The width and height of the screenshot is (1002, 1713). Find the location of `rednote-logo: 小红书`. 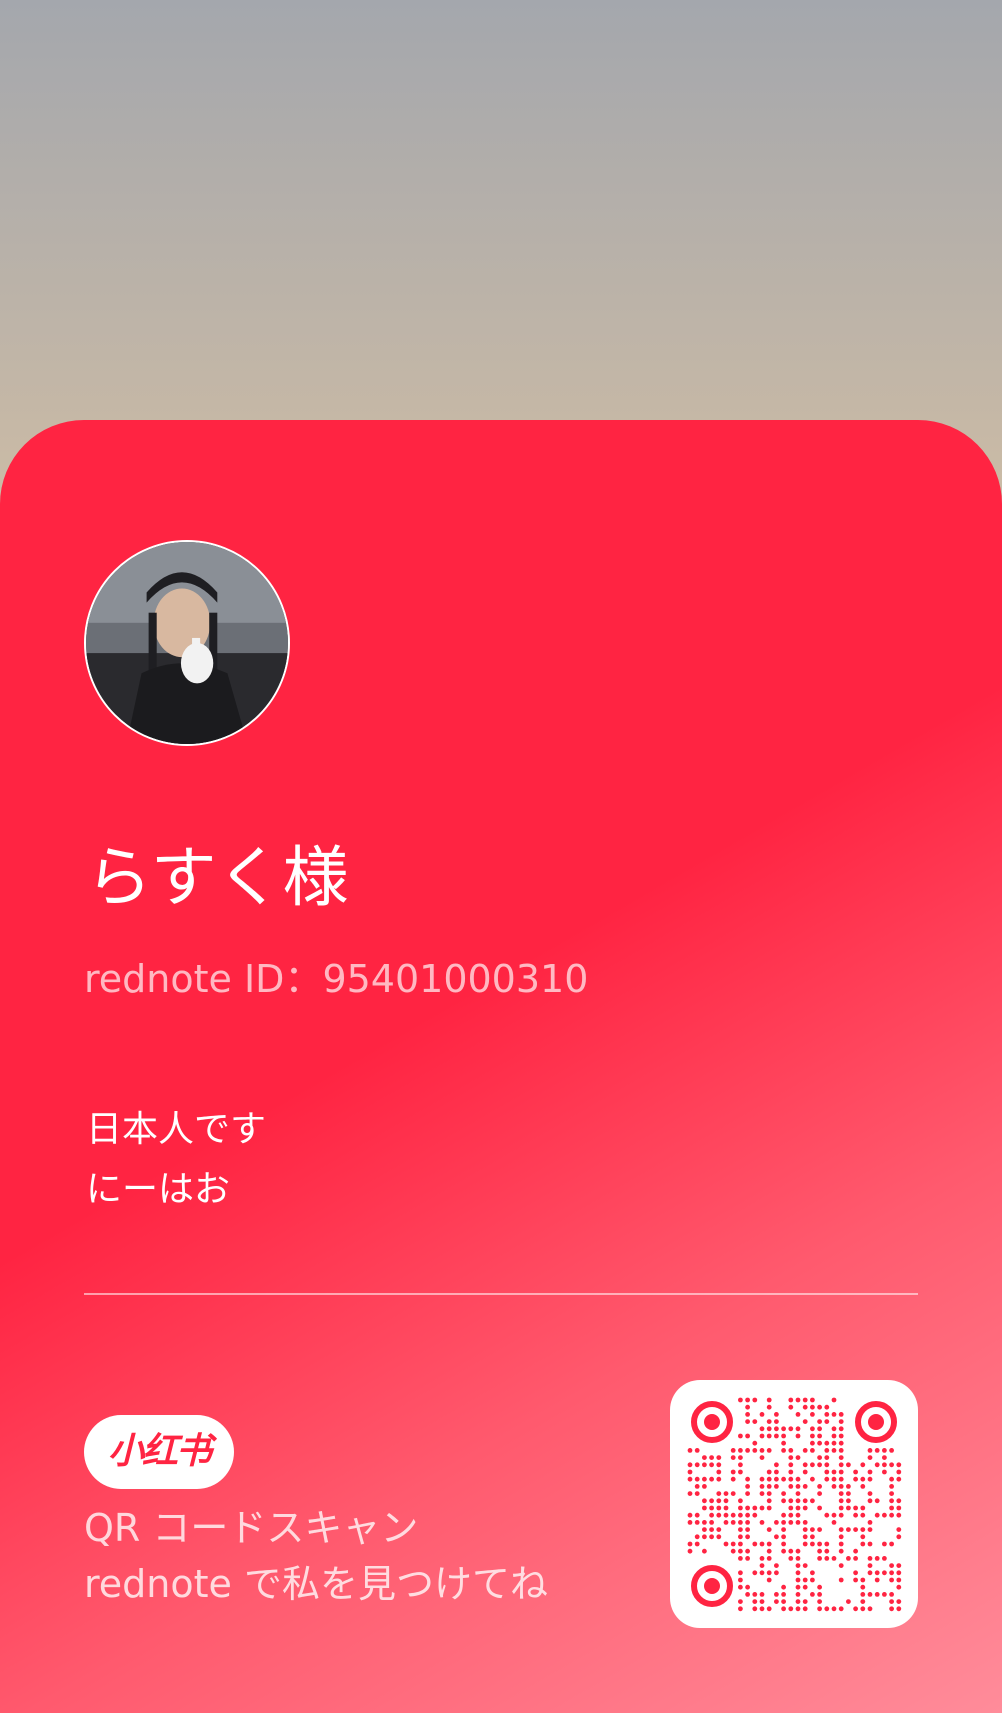

rednote-logo: 小红书 is located at coordinates (159, 1452).